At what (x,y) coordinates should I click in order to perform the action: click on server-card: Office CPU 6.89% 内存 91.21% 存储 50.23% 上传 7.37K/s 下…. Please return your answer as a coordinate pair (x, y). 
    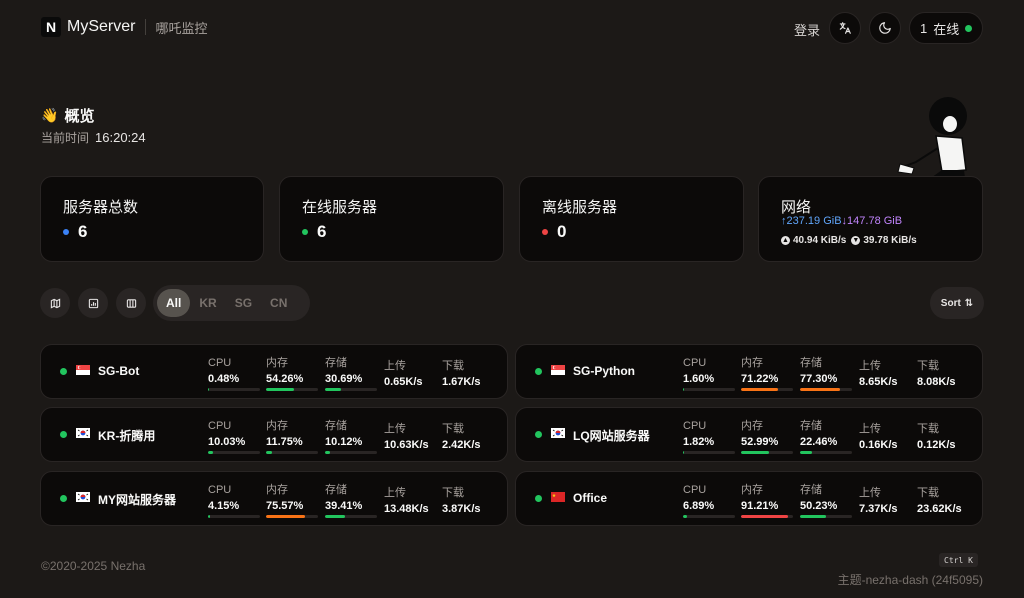
    Looking at the image, I should click on (749, 498).